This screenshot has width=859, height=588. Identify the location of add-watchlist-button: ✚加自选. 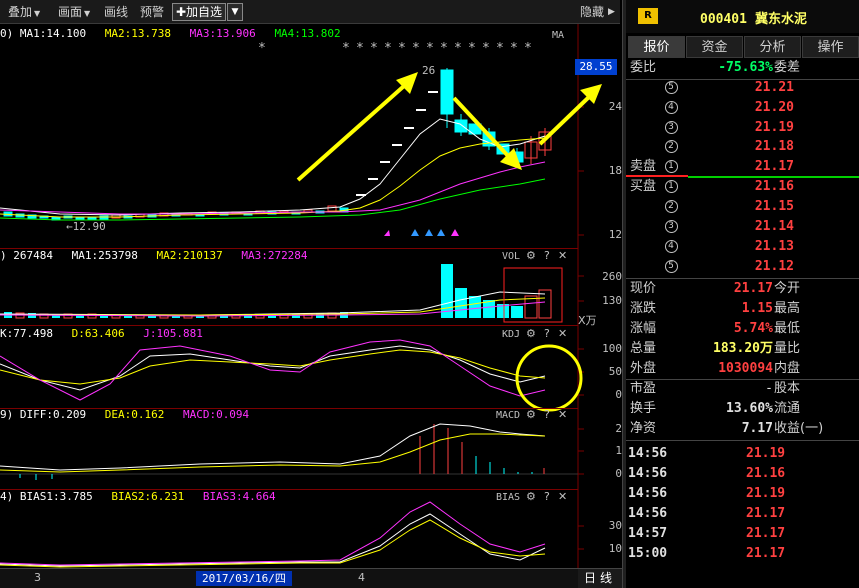
(199, 12).